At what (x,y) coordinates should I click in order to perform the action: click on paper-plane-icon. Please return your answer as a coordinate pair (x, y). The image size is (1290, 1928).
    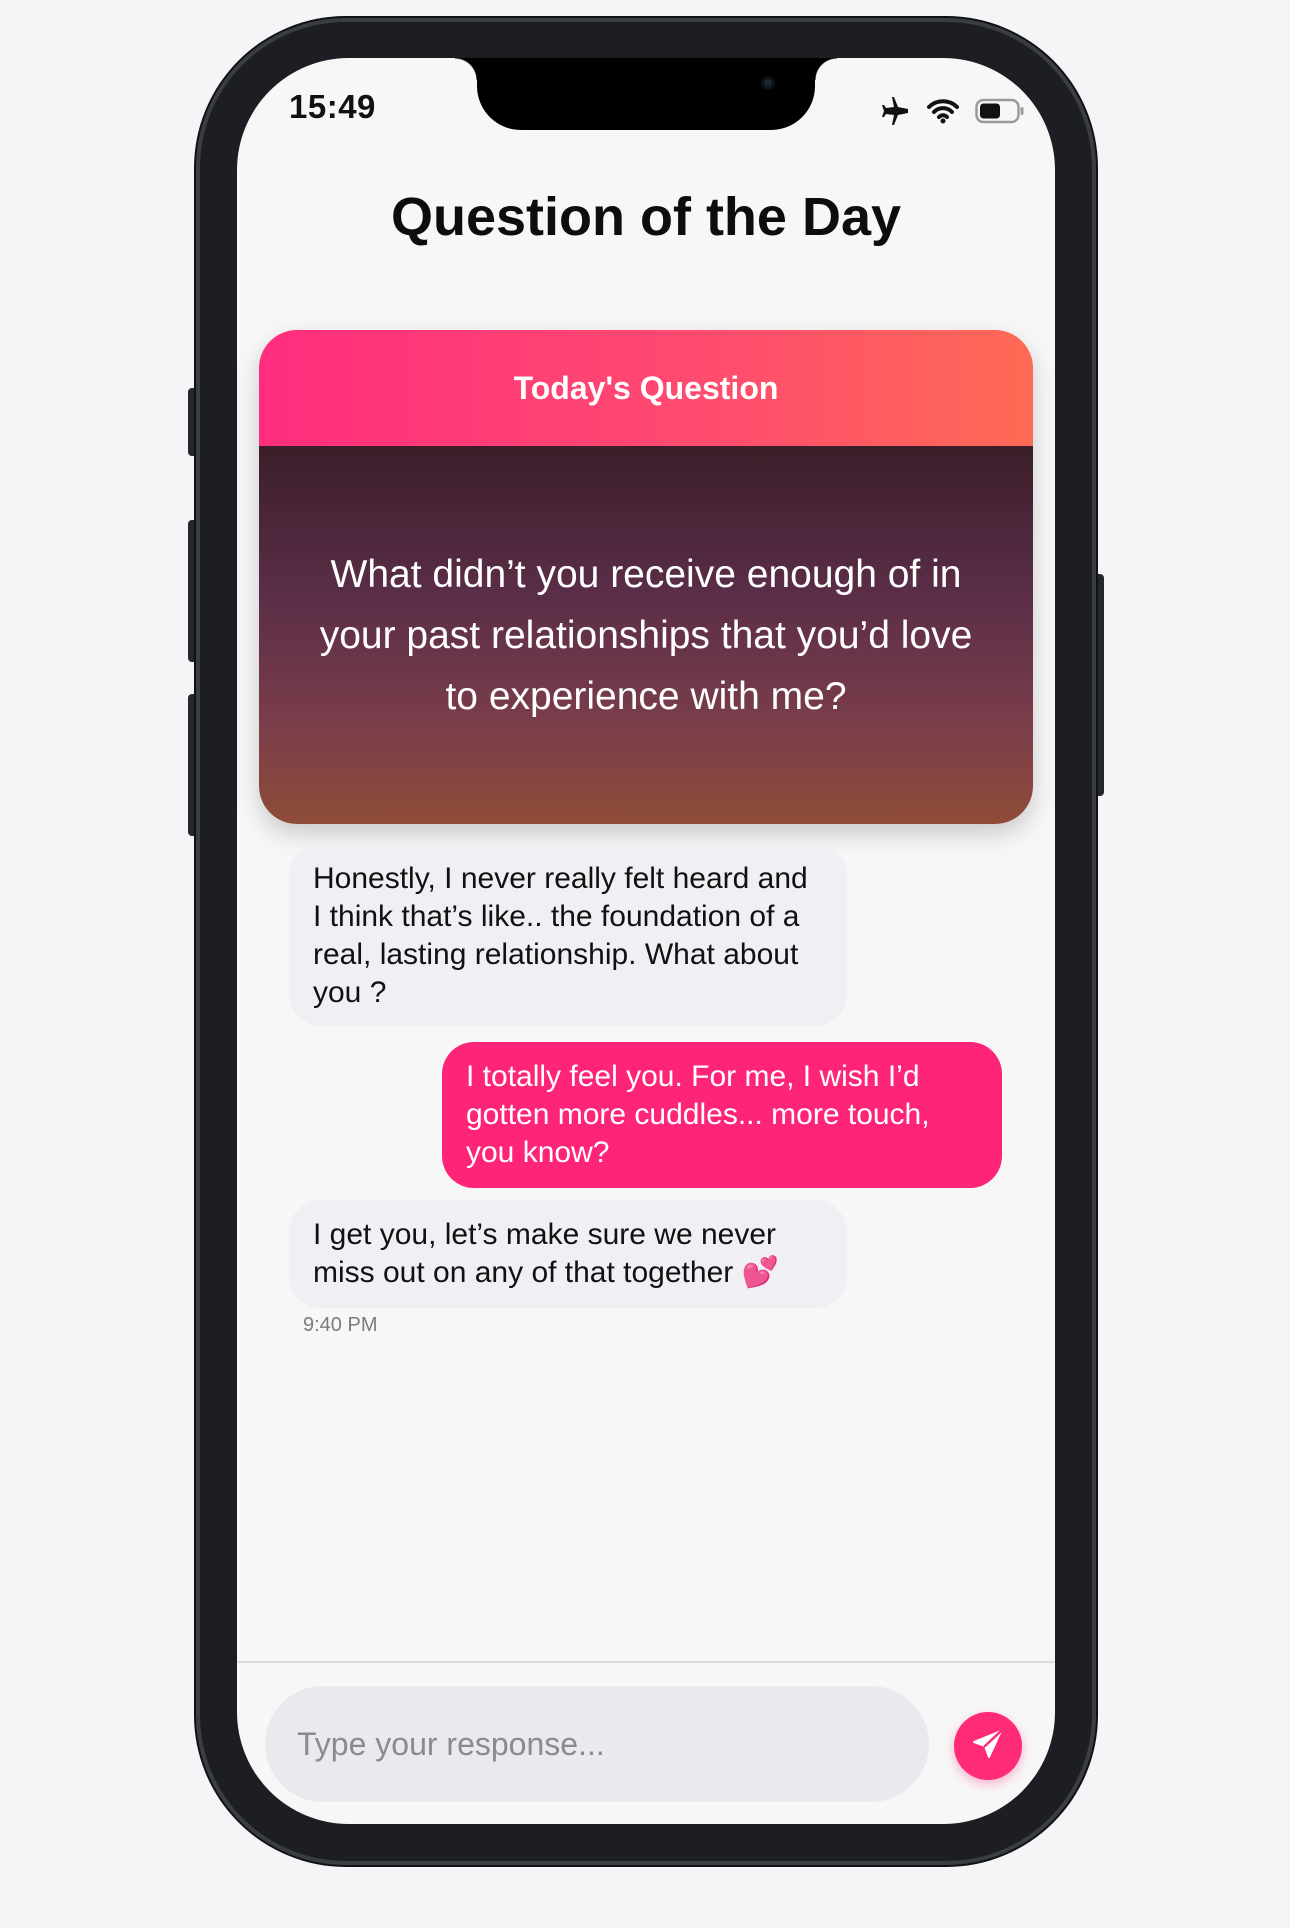
    Looking at the image, I should click on (988, 1746).